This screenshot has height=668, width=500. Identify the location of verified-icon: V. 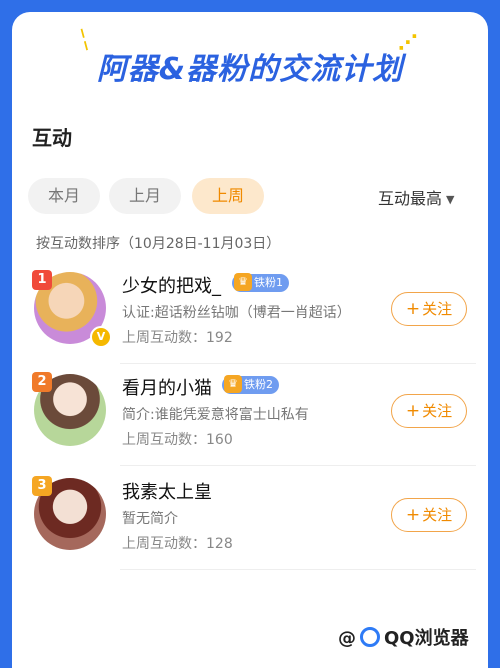
(101, 337).